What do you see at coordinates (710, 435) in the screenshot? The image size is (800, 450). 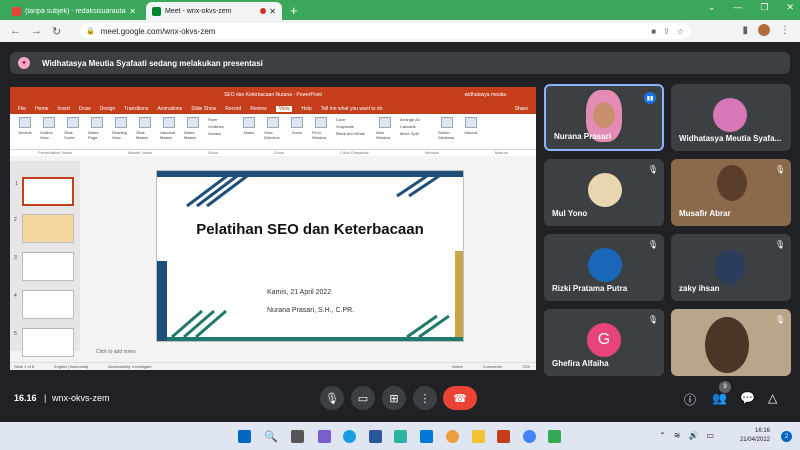 I see `battery-icon: ▭` at bounding box center [710, 435].